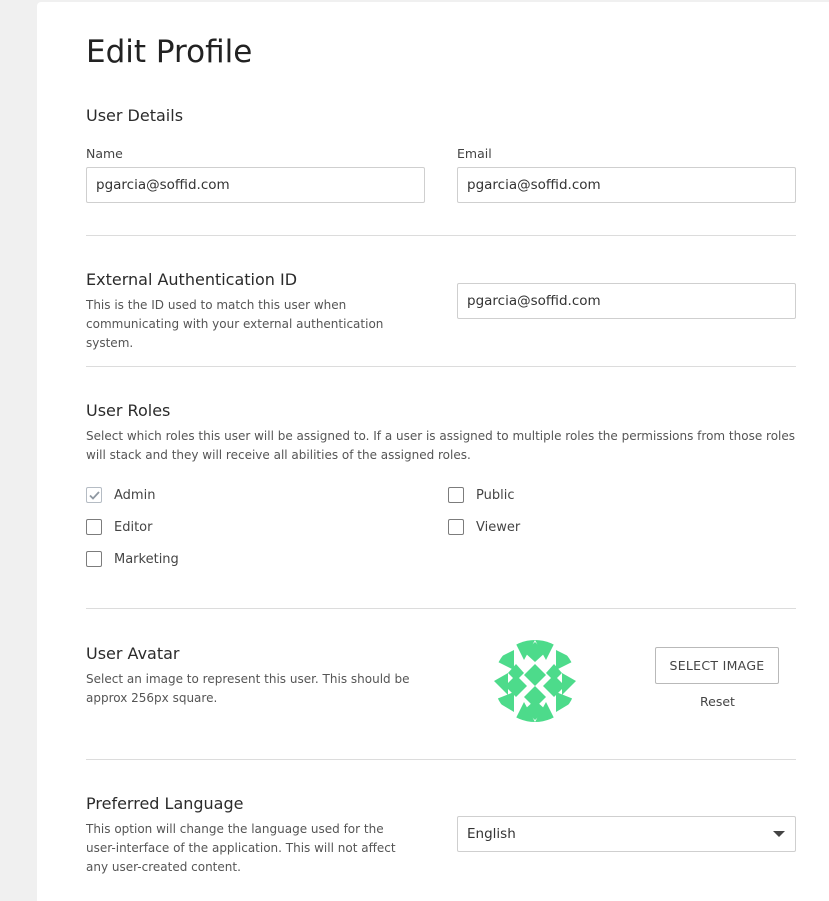  I want to click on role-public: Public, so click(481, 495).